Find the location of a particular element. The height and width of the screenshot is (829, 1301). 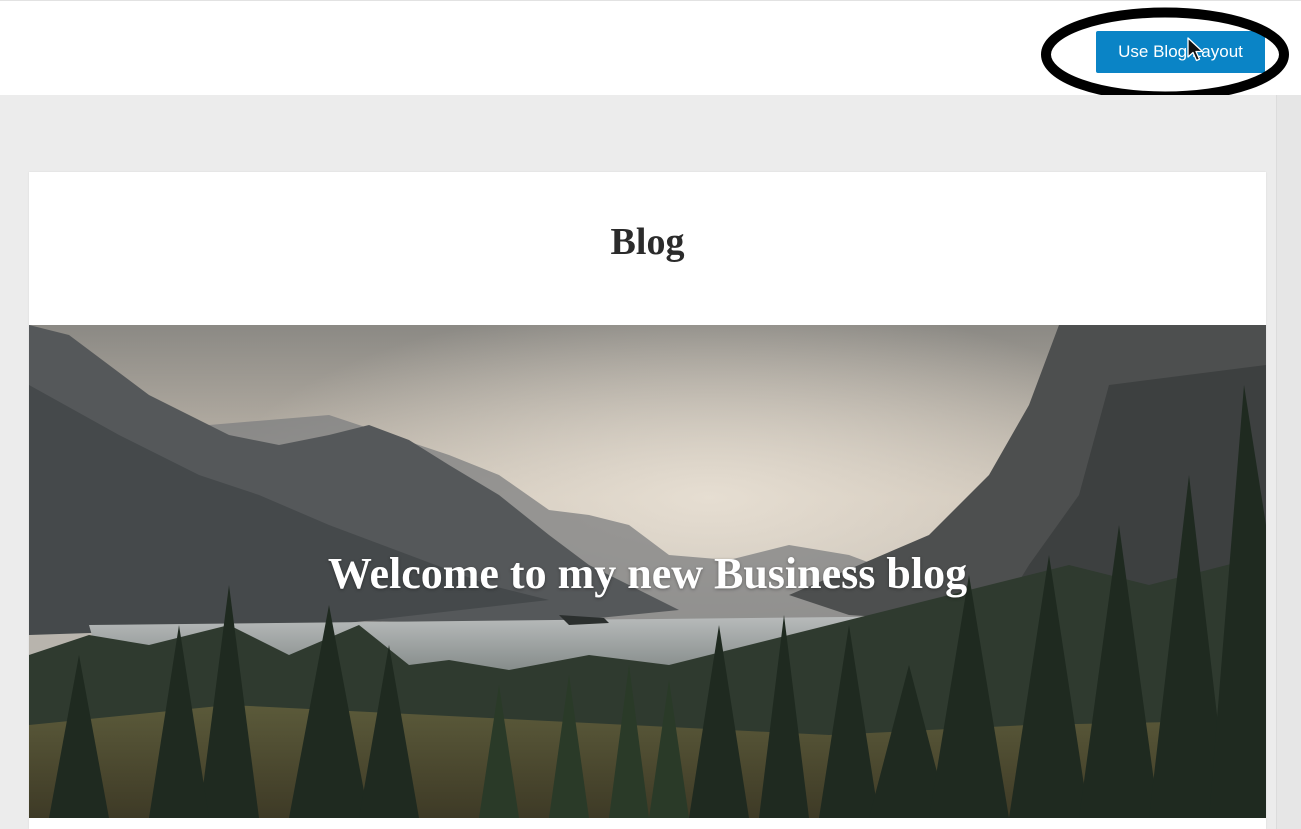

use-blog-layout-button: Use Blog Layout is located at coordinates (1180, 52).